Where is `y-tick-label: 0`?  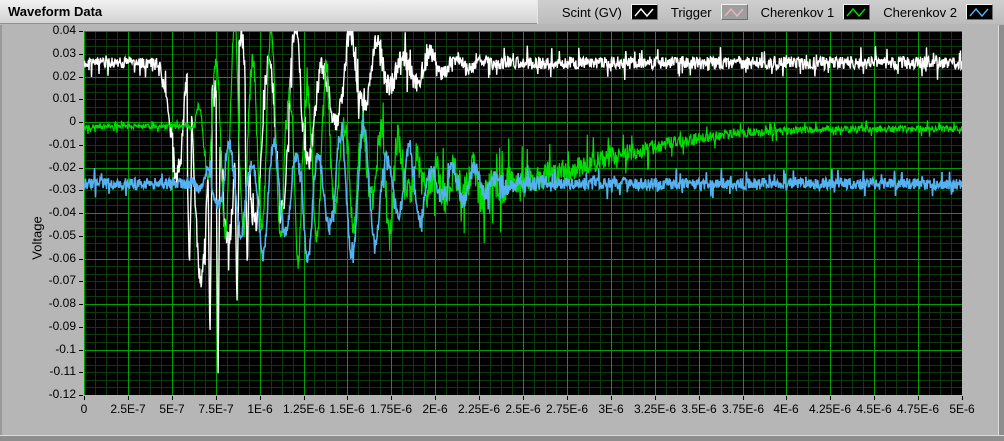 y-tick-label: 0 is located at coordinates (72, 121).